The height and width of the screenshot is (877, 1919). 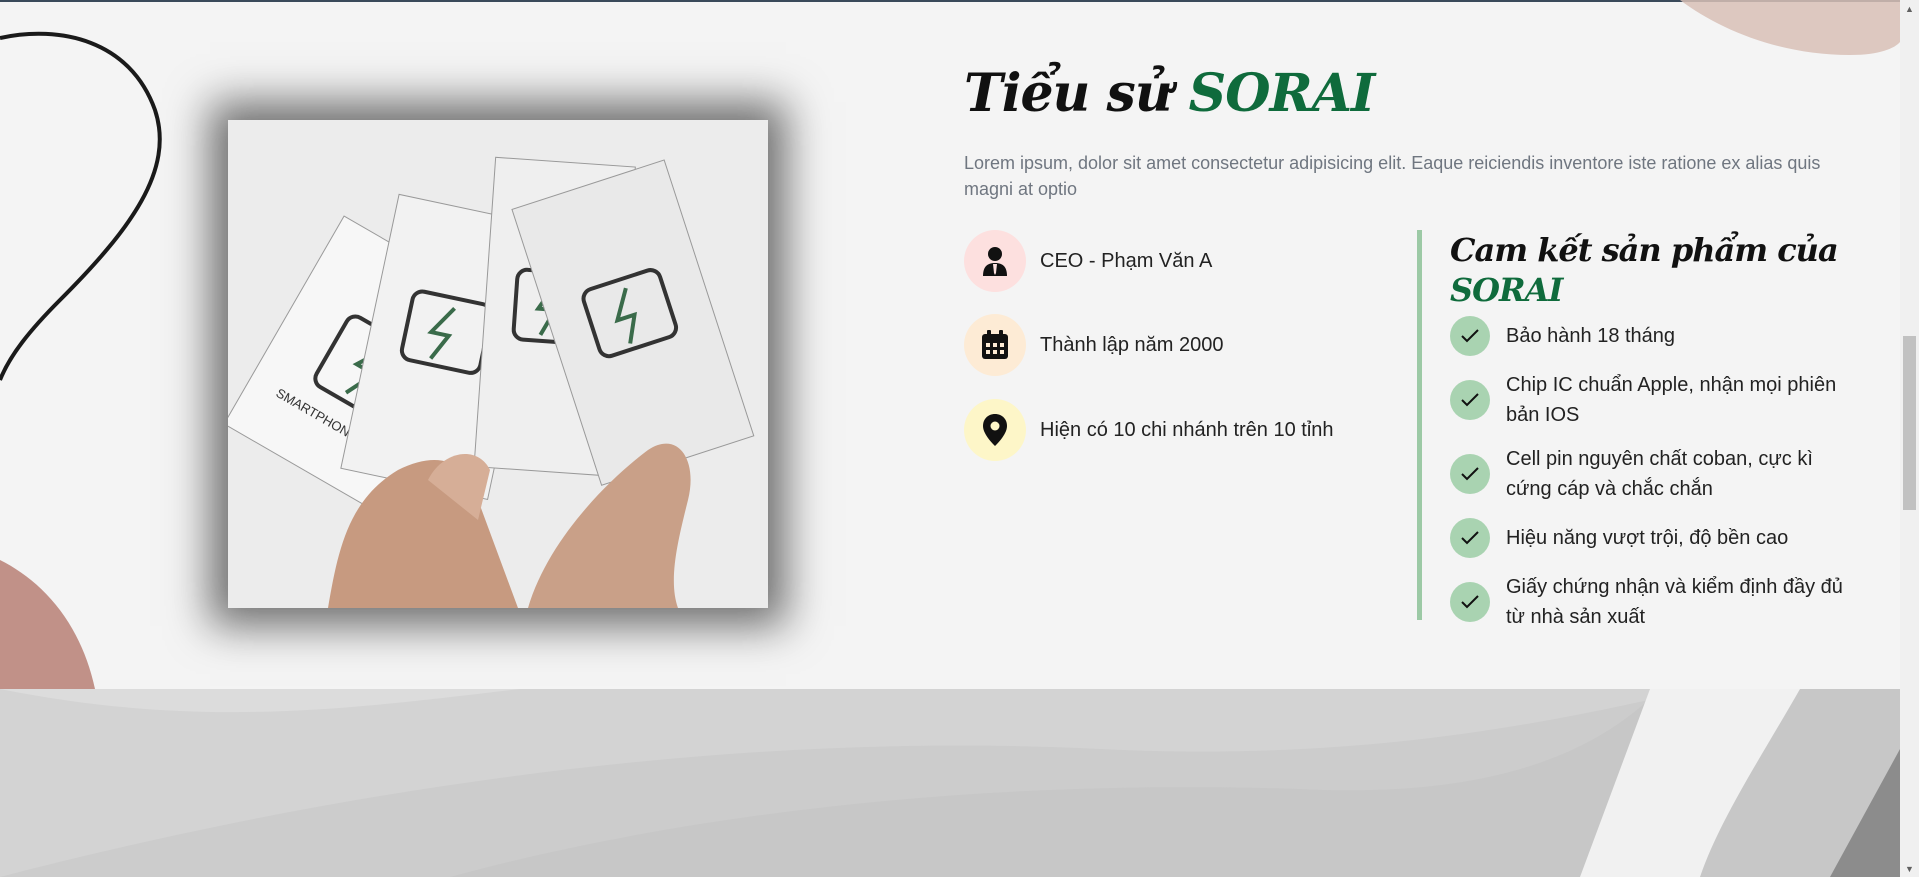 I want to click on info-item-ceo: CEO - Phạm Văn A, so click(x=1088, y=261).